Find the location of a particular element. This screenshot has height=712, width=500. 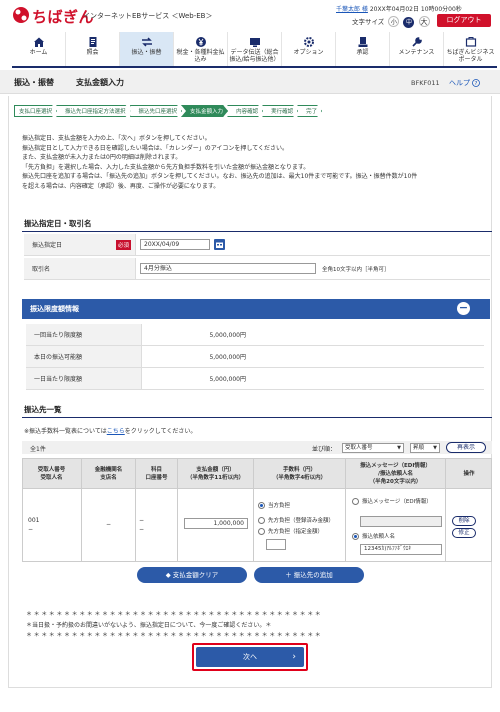

logout-button: ログアウト is located at coordinates (464, 20).